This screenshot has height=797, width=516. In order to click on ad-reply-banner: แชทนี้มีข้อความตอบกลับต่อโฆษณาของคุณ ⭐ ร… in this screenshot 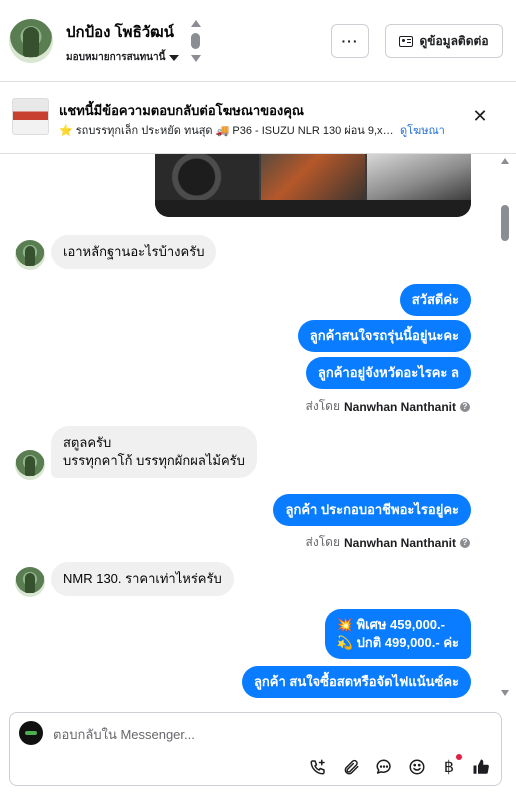, I will do `click(258, 118)`.